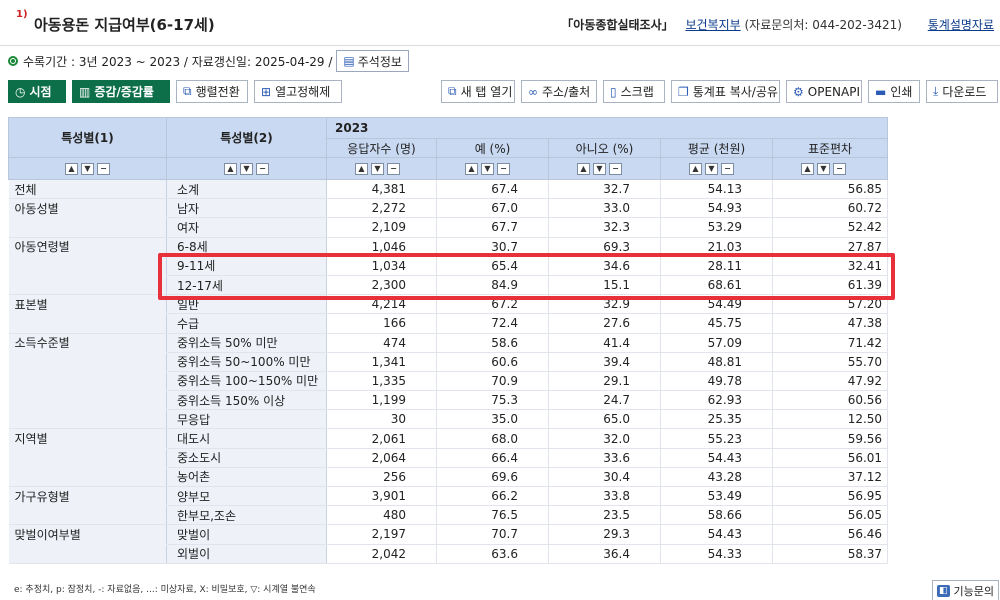  What do you see at coordinates (830, 515) in the screenshot?
I see `value-cell: 56.05` at bounding box center [830, 515].